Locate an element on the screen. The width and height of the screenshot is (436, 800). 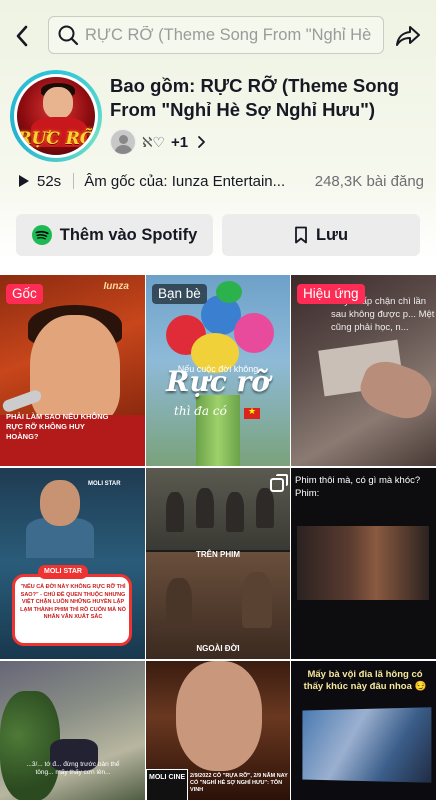
save-label: Lưu is located at coordinates (332, 234).